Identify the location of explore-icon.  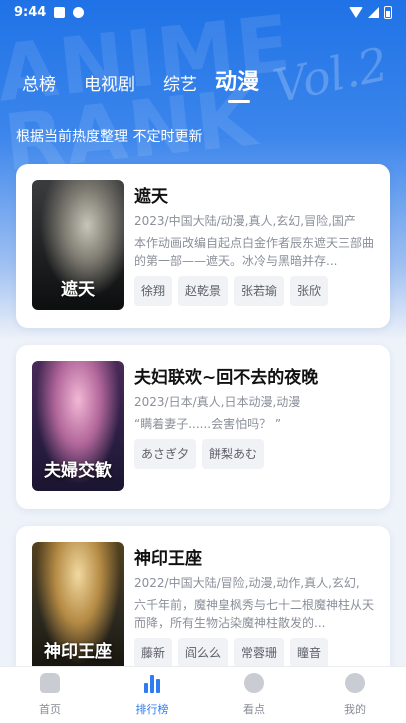
(254, 683).